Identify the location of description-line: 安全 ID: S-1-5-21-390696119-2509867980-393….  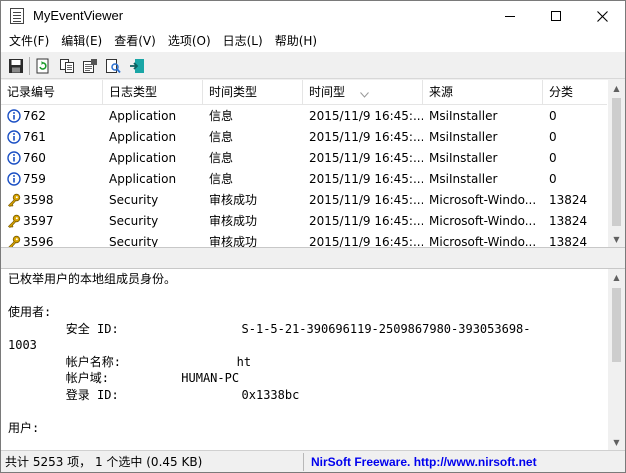
(269, 328).